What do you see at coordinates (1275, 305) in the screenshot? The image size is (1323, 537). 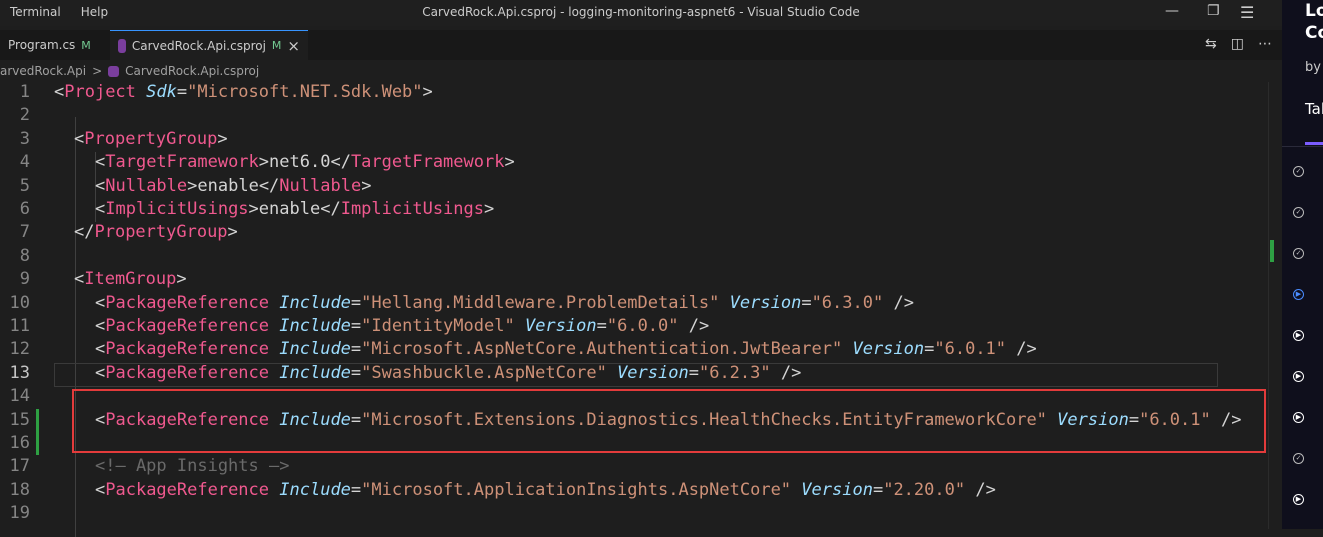 I see `vertical-scrollbar` at bounding box center [1275, 305].